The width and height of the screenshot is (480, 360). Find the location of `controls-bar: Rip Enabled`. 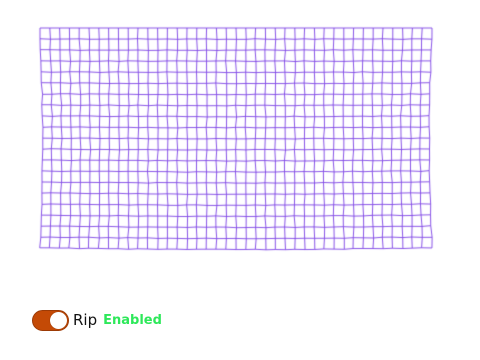

controls-bar: Rip Enabled is located at coordinates (97, 320).